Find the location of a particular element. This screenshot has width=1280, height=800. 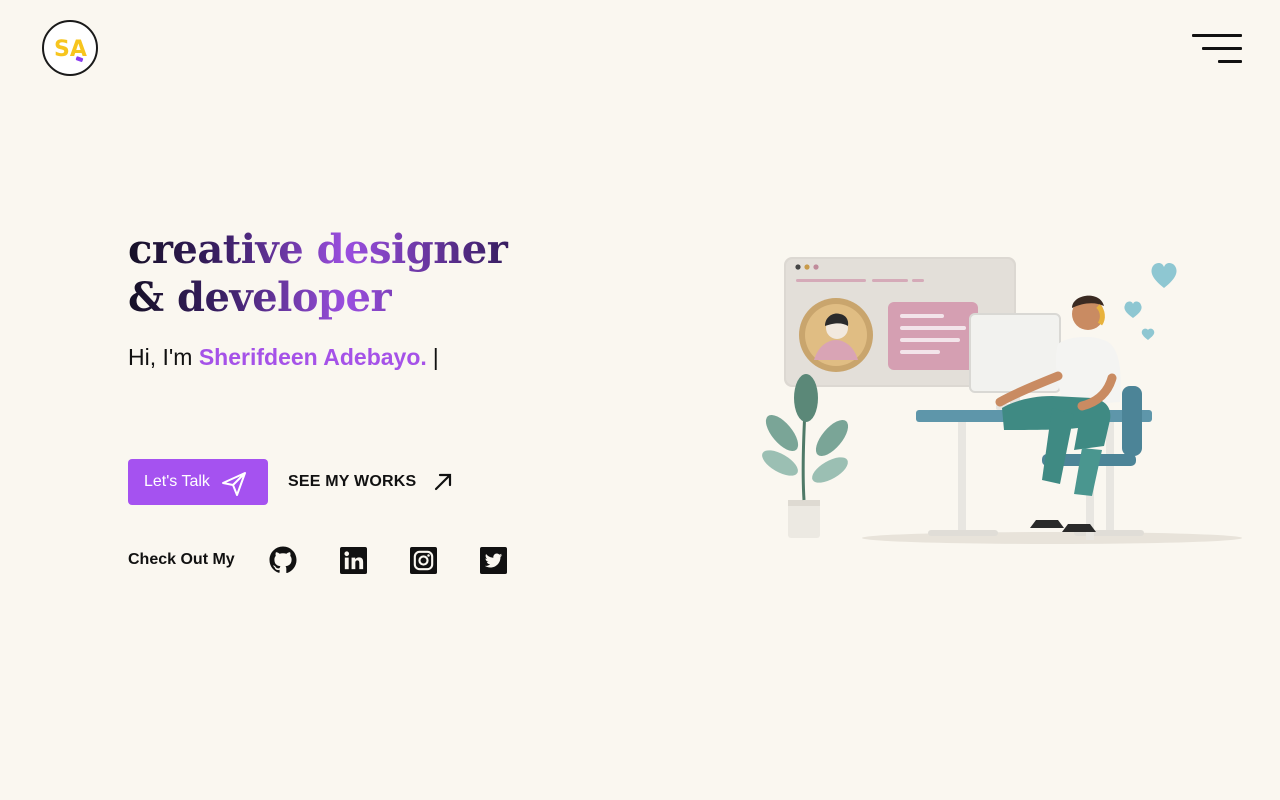

instagram-icon is located at coordinates (423, 560).